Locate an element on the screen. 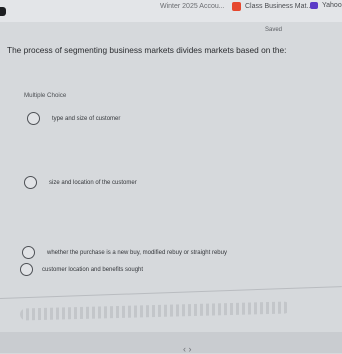 This screenshot has width=342, height=354. yahoo-icon is located at coordinates (314, 5).